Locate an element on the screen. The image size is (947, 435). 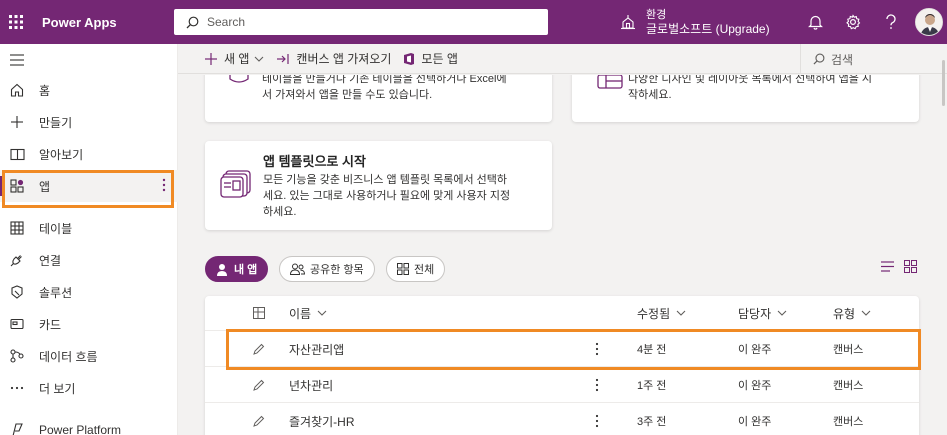
help-button is located at coordinates (891, 22).